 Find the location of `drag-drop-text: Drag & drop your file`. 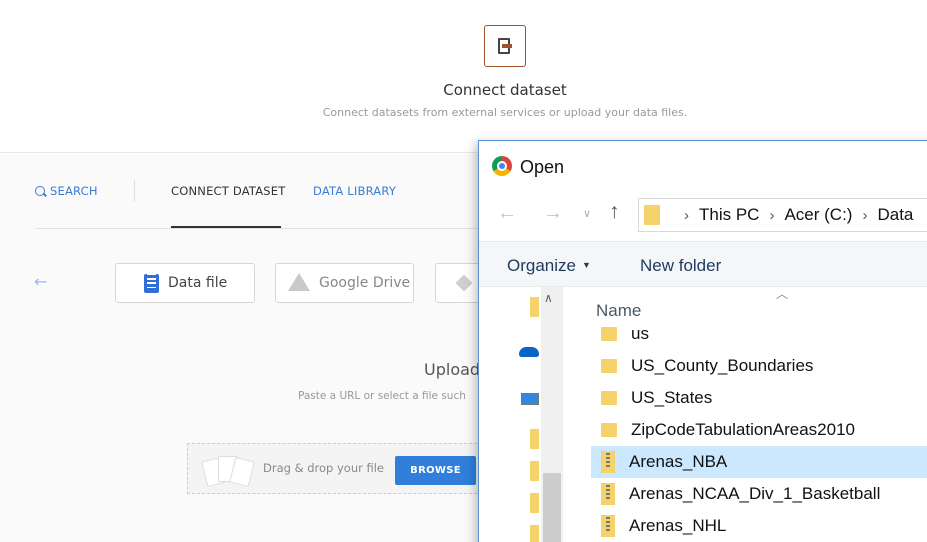

drag-drop-text: Drag & drop your file is located at coordinates (324, 468).